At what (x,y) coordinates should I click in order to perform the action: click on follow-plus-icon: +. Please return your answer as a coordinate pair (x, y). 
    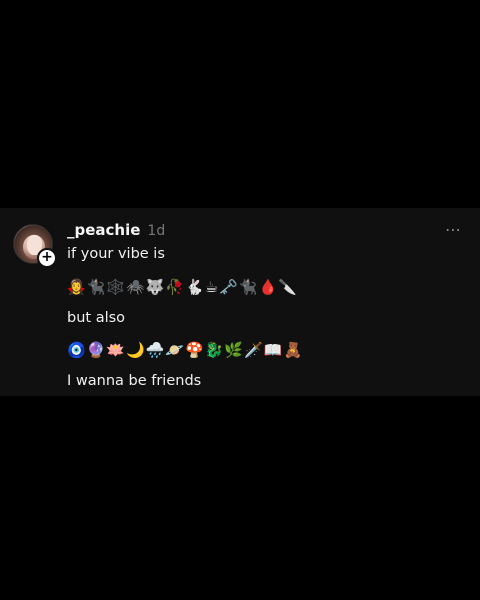
    Looking at the image, I should click on (47, 258).